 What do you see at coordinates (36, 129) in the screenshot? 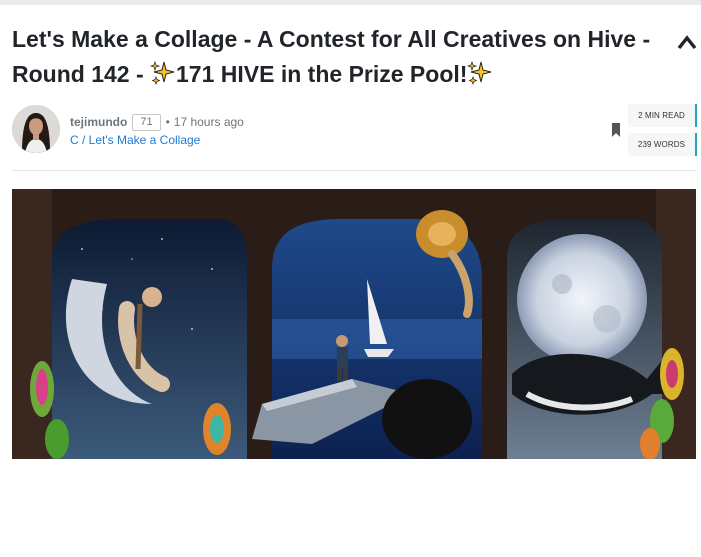
I see `avatar` at bounding box center [36, 129].